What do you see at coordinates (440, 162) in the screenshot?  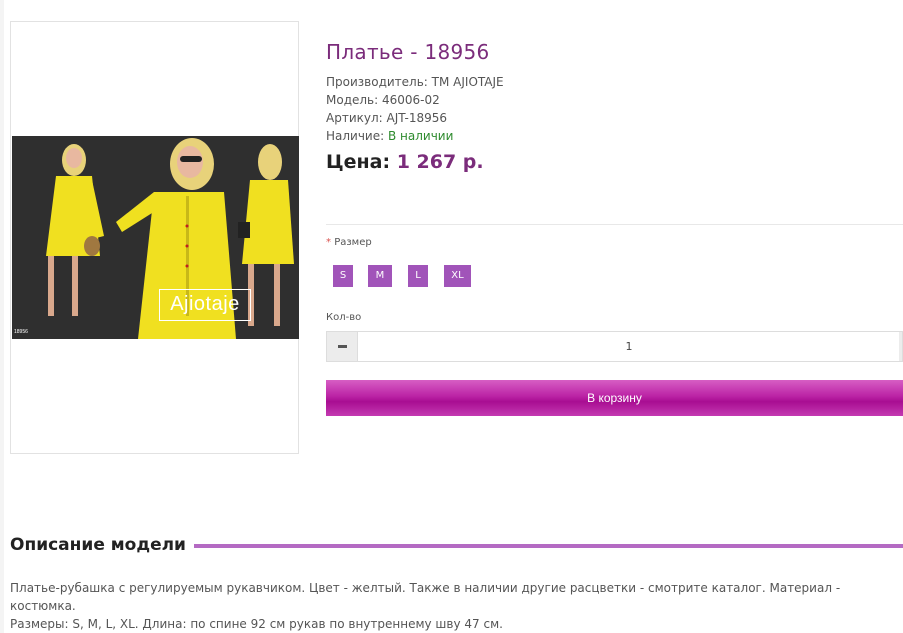 I see `price-value: 1 267 р.` at bounding box center [440, 162].